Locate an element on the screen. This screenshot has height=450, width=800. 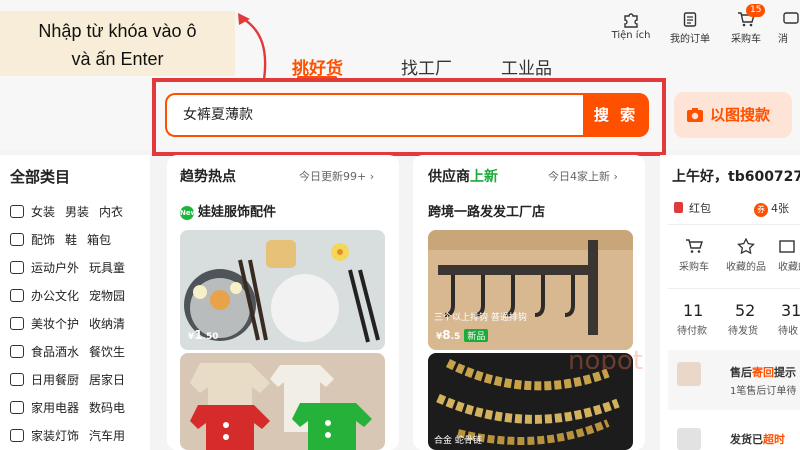
trend-meta-text: 今日更新99+ is located at coordinates (333, 176).